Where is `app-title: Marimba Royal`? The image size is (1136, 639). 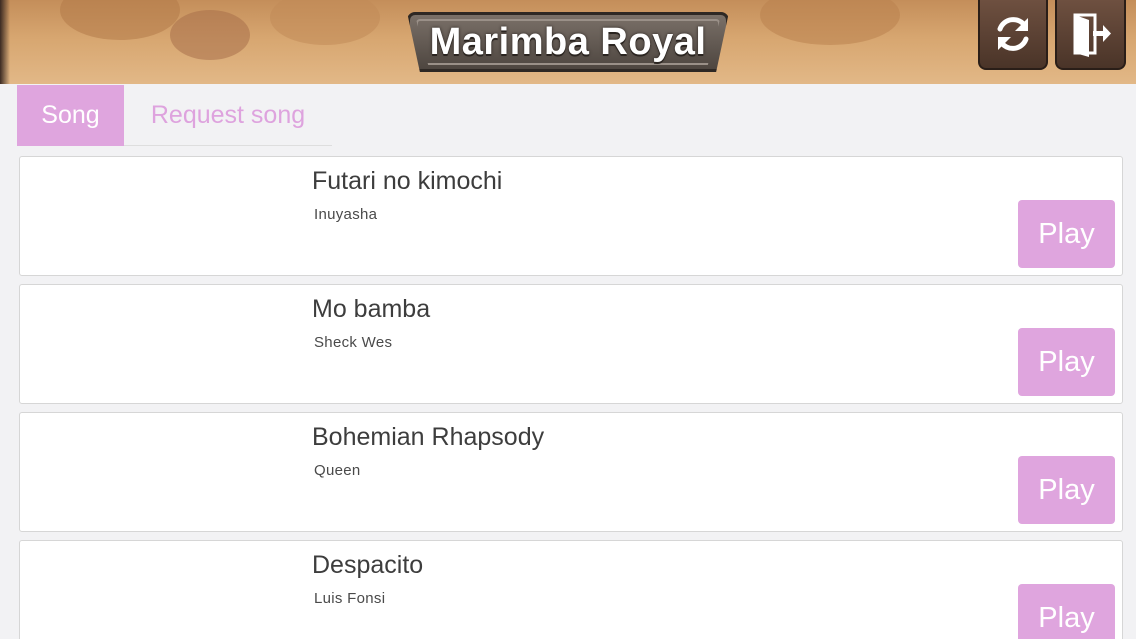
app-title: Marimba Royal is located at coordinates (568, 41).